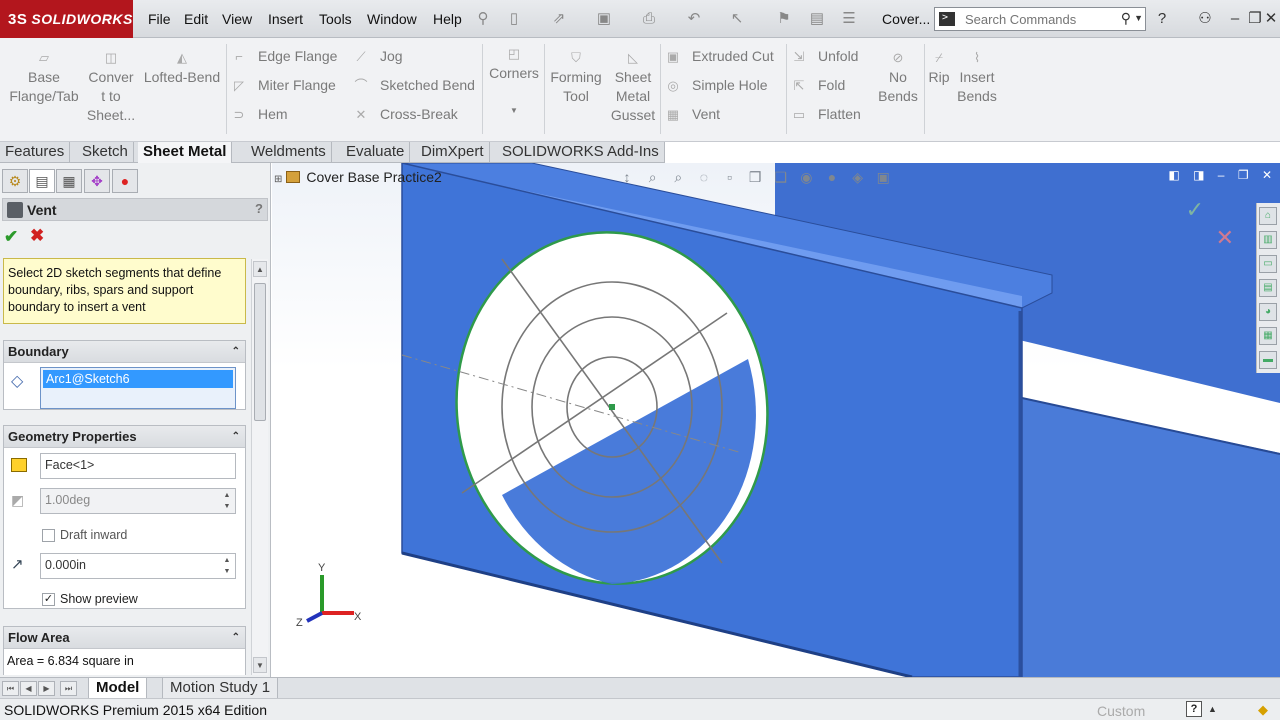 The height and width of the screenshot is (720, 1280). I want to click on draft-angle-field: 1.00deg ▲ ▼, so click(138, 501).